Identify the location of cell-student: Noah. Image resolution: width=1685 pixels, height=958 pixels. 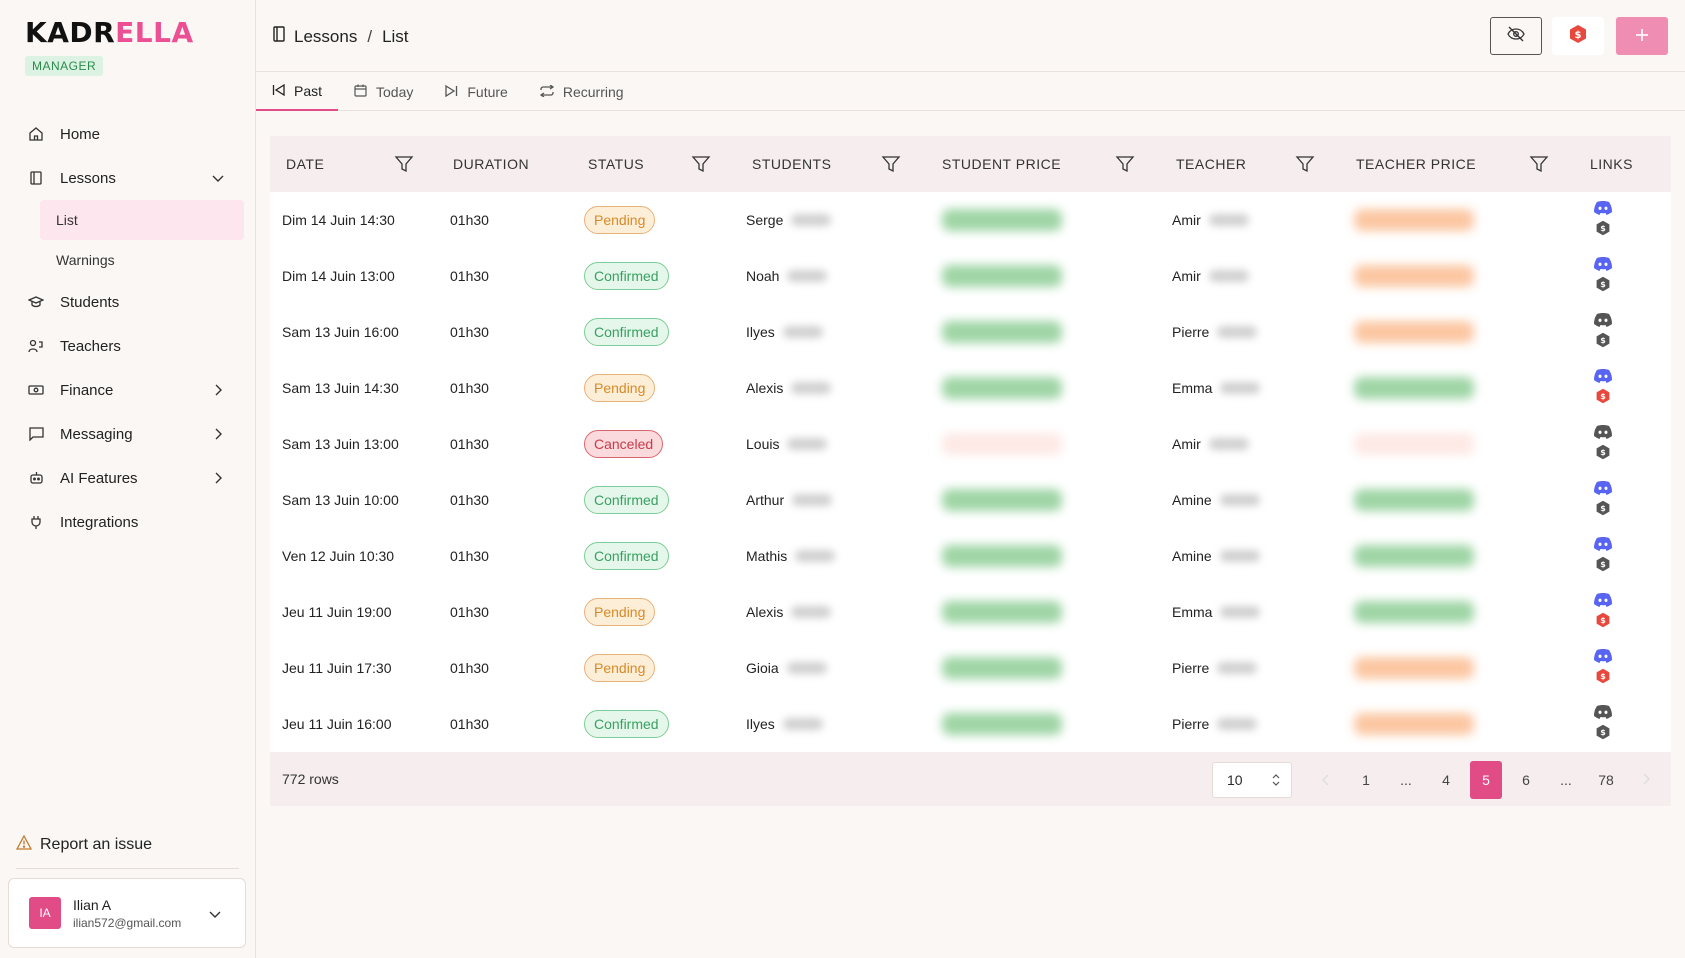
(787, 276).